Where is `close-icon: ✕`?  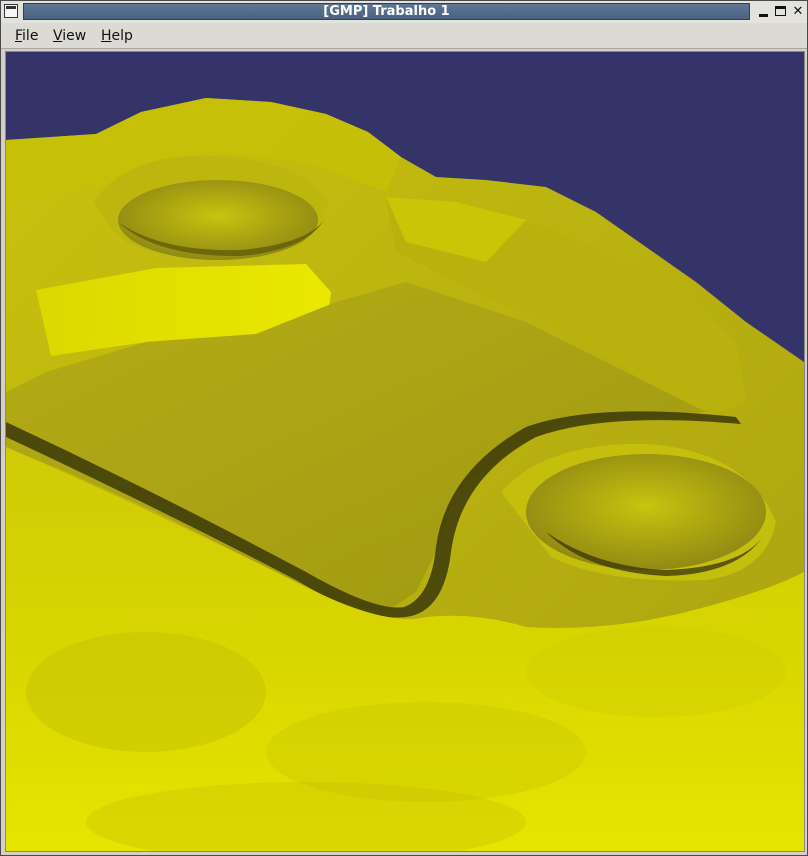 close-icon: ✕ is located at coordinates (798, 11).